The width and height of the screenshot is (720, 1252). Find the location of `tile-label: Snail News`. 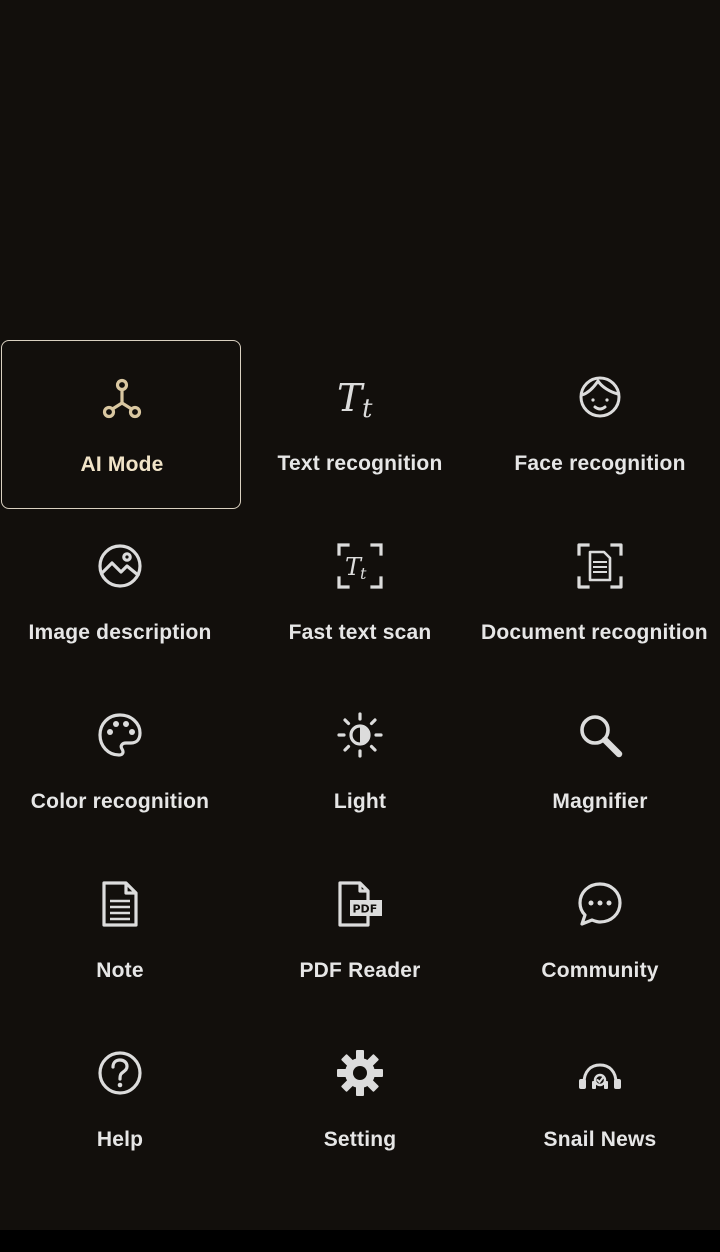

tile-label: Snail News is located at coordinates (600, 1139).